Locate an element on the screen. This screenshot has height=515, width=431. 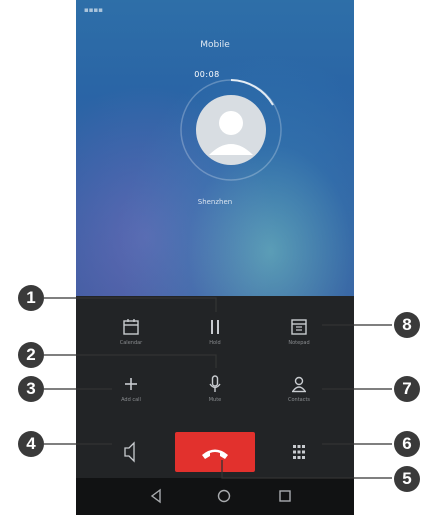
callout-badge-5: 5 is located at coordinates (407, 479).